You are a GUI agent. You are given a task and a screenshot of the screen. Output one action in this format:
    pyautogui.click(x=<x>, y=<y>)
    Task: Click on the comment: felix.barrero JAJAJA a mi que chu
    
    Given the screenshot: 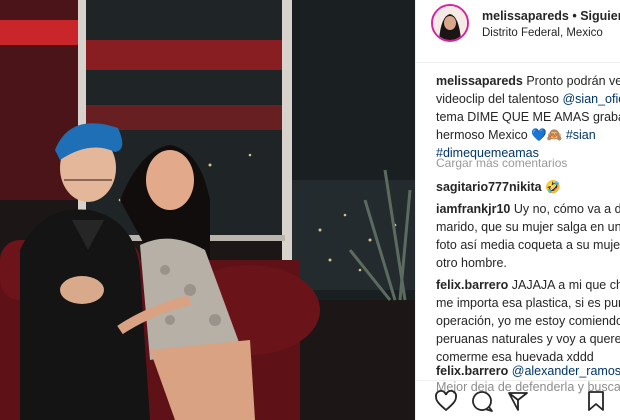 What is the action you would take?
    pyautogui.click(x=528, y=285)
    